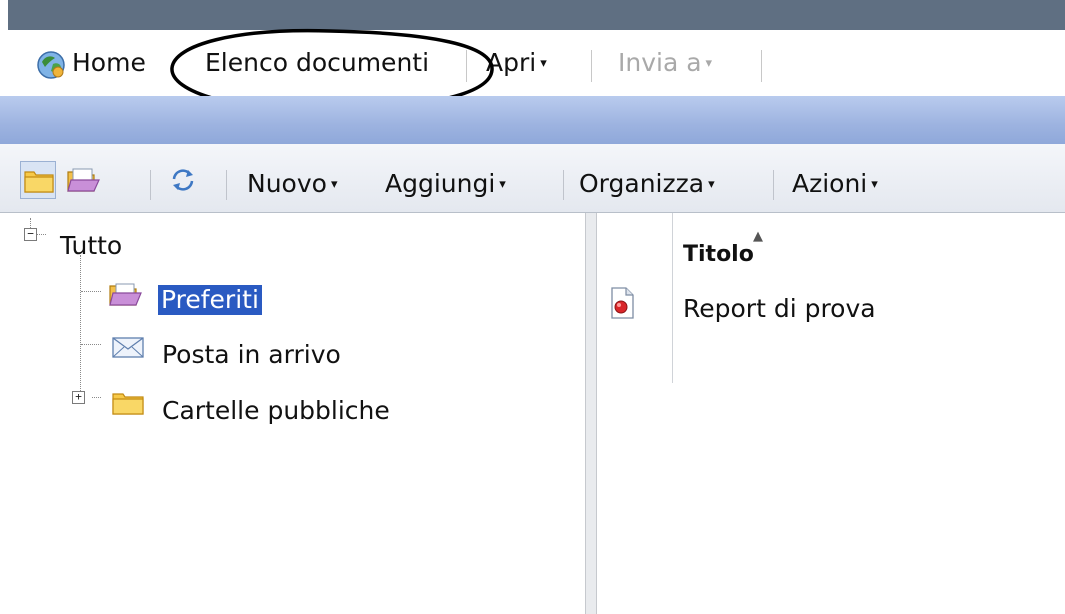 The height and width of the screenshot is (614, 1065). Describe the element at coordinates (276, 411) in the screenshot. I see `tree-item-public-folders: Cartelle pubbliche` at that location.